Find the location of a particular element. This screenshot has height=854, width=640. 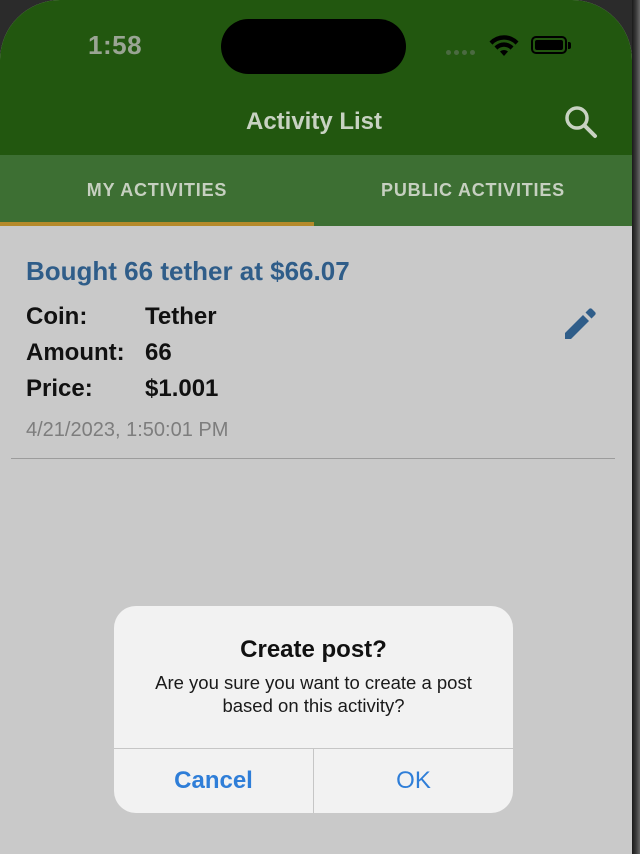

coin-value: Tether is located at coordinates (181, 316).